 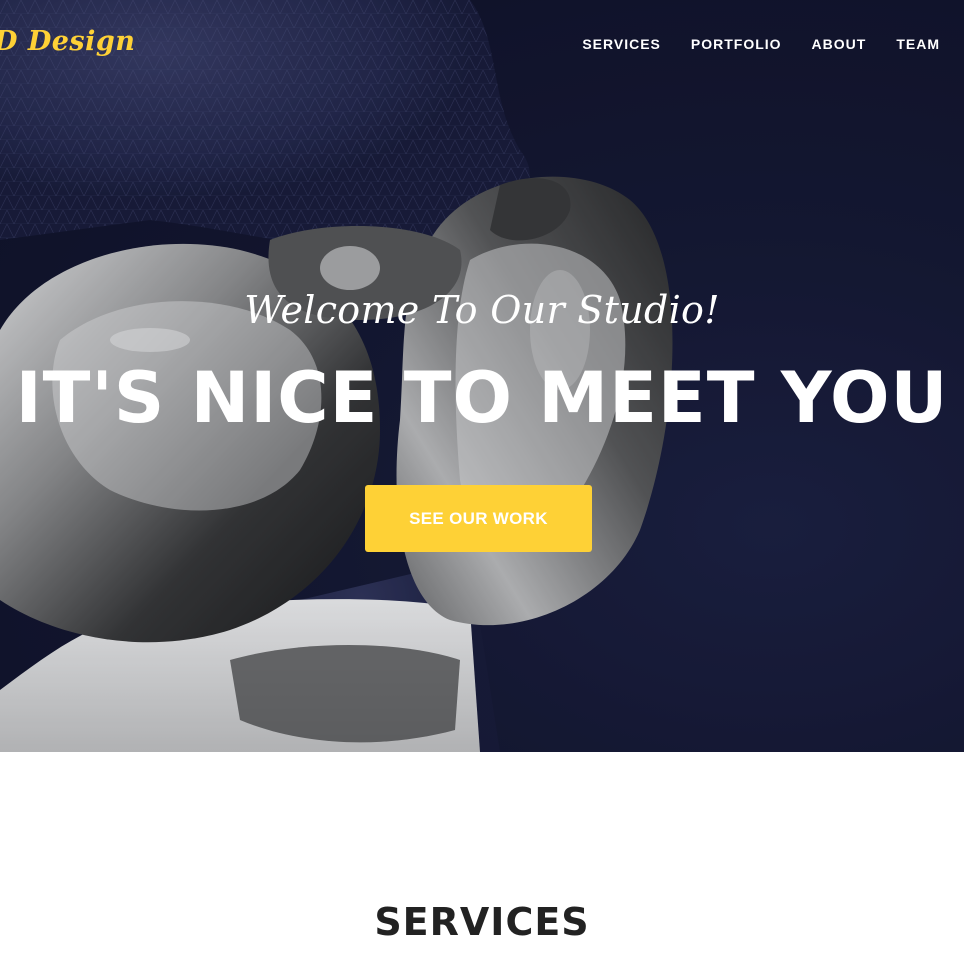 What do you see at coordinates (482, 310) in the screenshot?
I see `hero-lead-in: Welcome To Our Studio!` at bounding box center [482, 310].